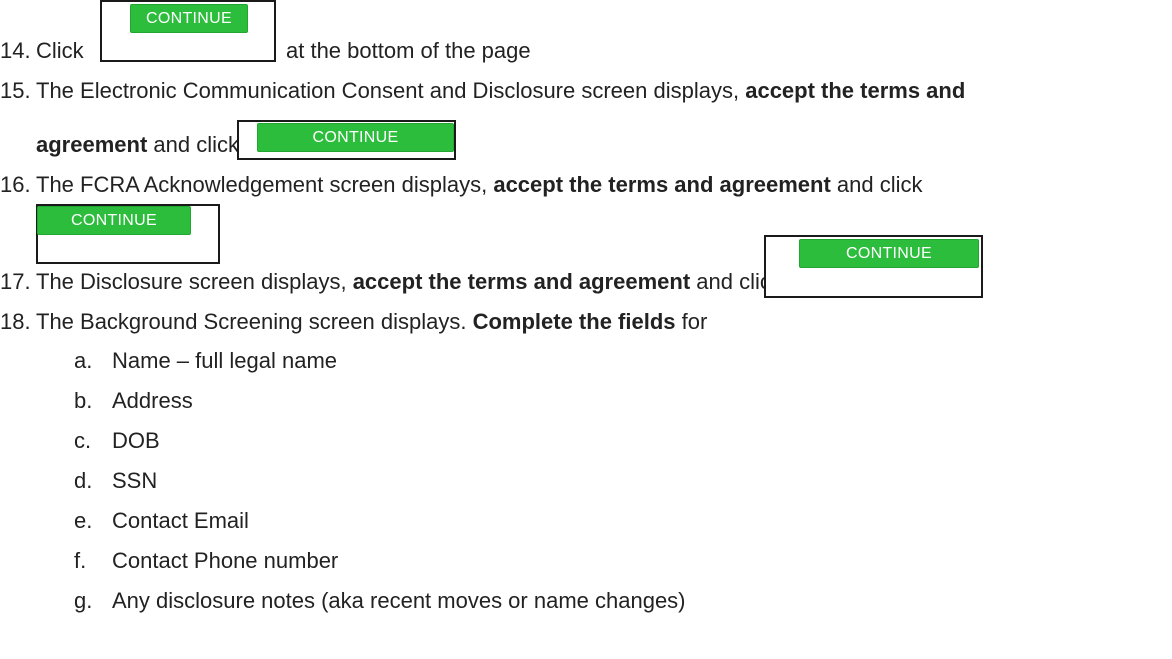 Image resolution: width=1172 pixels, height=659 pixels. I want to click on step-14-click-text: Click, so click(60, 50).